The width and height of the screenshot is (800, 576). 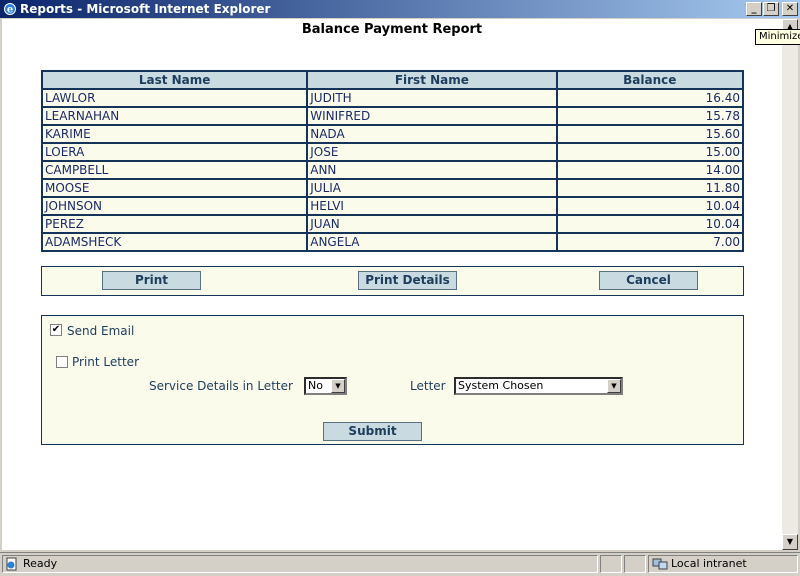 What do you see at coordinates (300, 564) in the screenshot?
I see `status-panel: Ready` at bounding box center [300, 564].